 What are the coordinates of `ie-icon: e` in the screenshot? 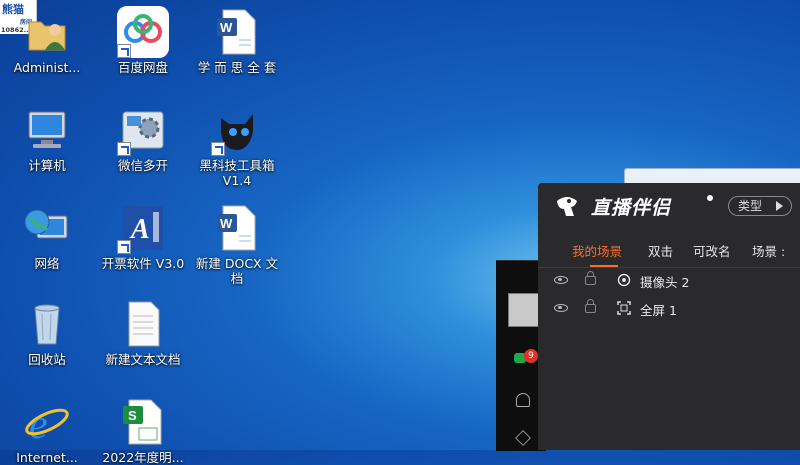 It's located at (47, 422).